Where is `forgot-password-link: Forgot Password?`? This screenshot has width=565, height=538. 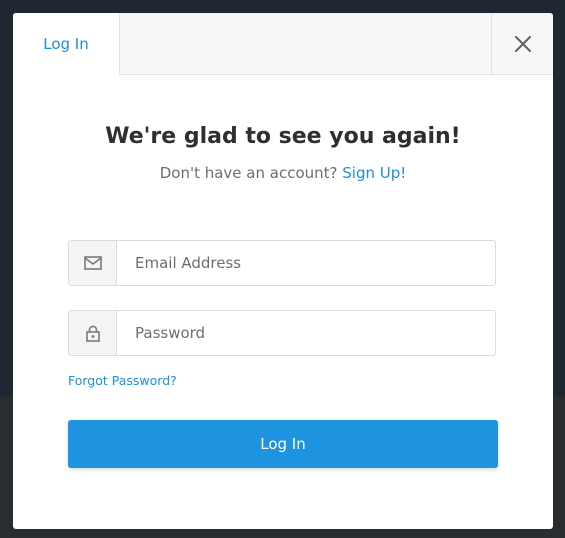 forgot-password-link: Forgot Password? is located at coordinates (122, 380).